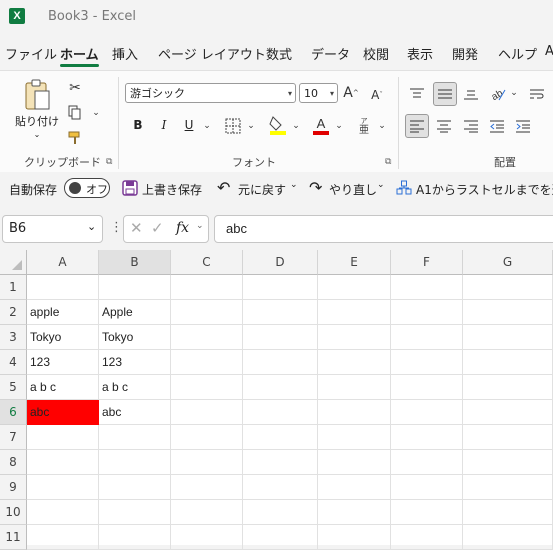  Describe the element at coordinates (280, 337) in the screenshot. I see `cell-d3` at that location.